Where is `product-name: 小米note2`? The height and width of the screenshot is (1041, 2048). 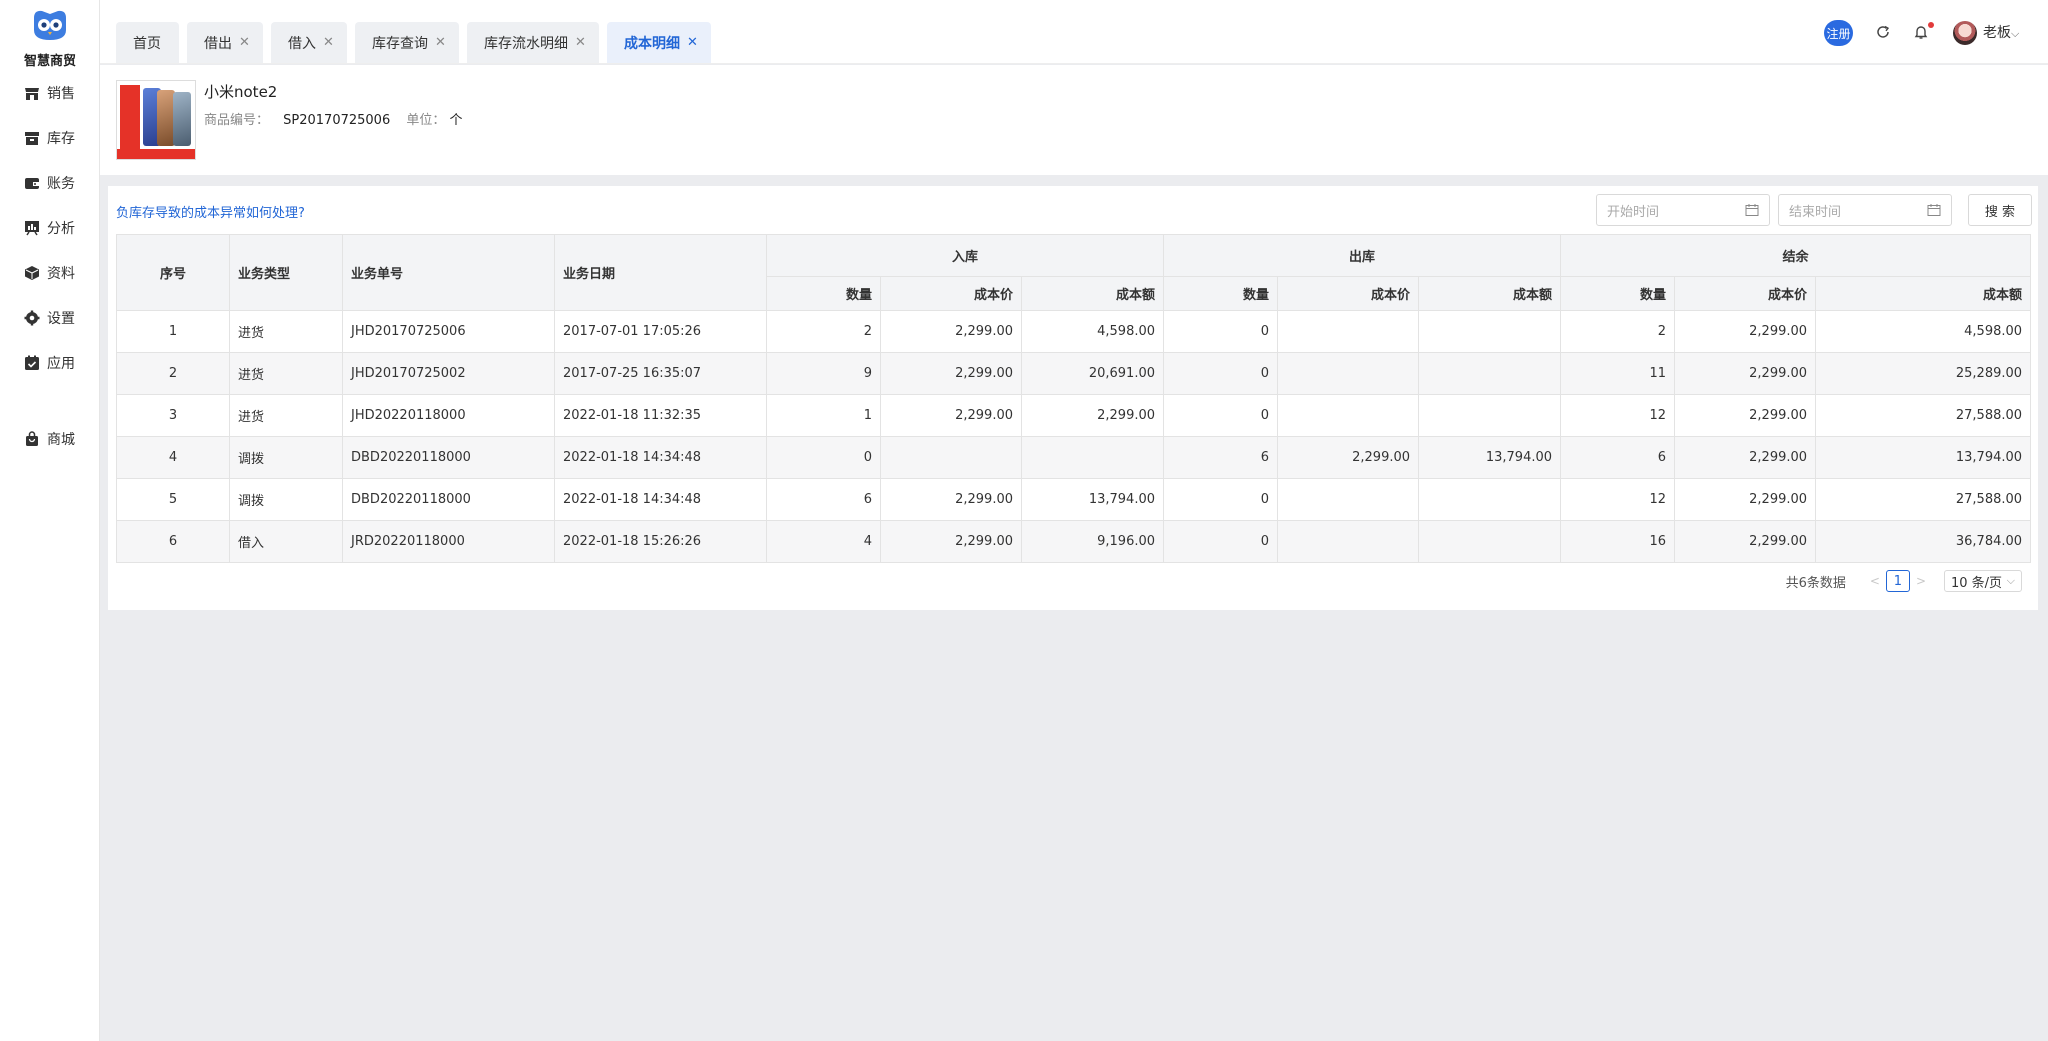
product-name: 小米note2 is located at coordinates (241, 92).